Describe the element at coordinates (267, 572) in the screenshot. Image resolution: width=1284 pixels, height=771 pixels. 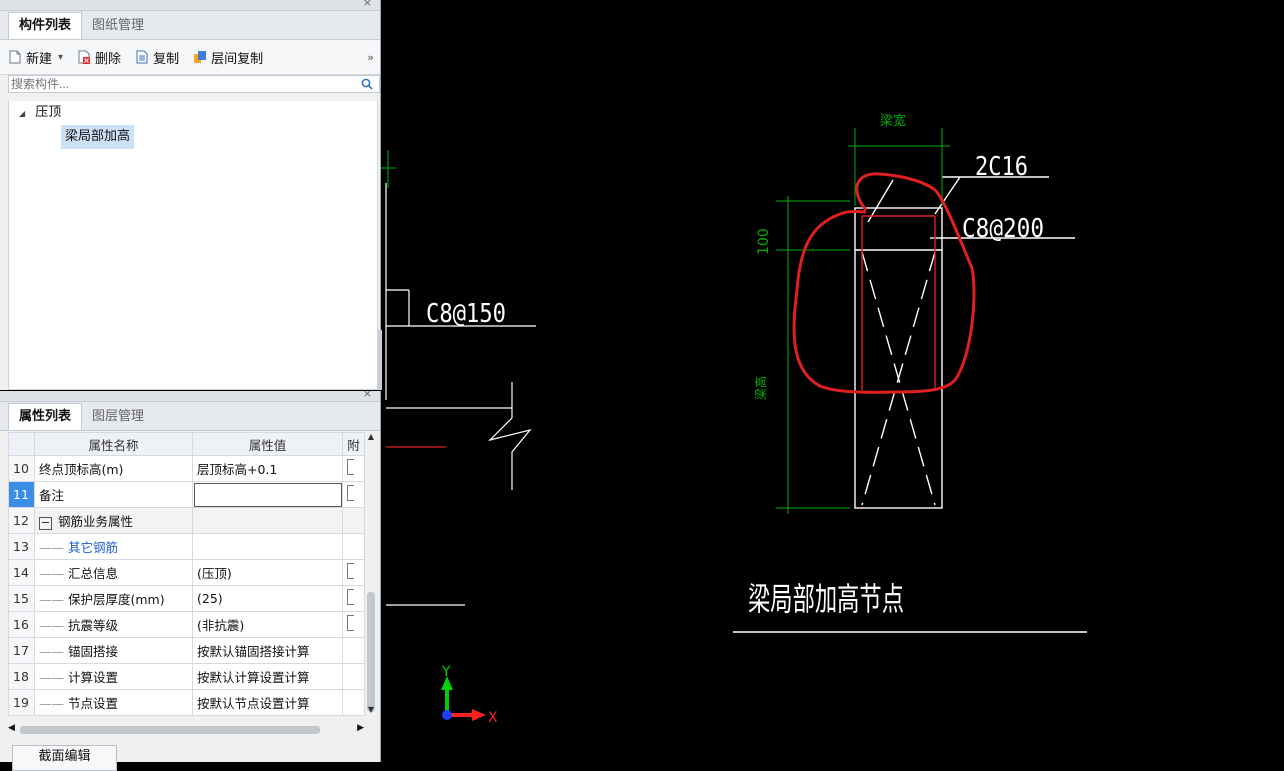
I see `property-value: (压顶)` at that location.